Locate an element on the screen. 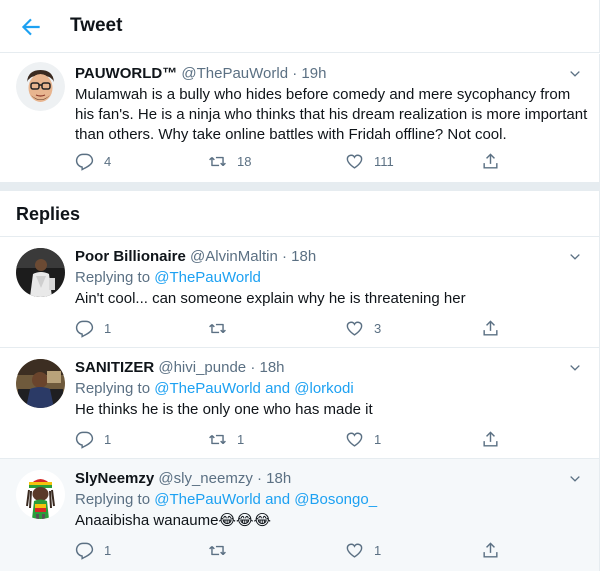 The height and width of the screenshot is (571, 600). tweet-author-line: SANITIZER @hivi_punde · 18h is located at coordinates (180, 367).